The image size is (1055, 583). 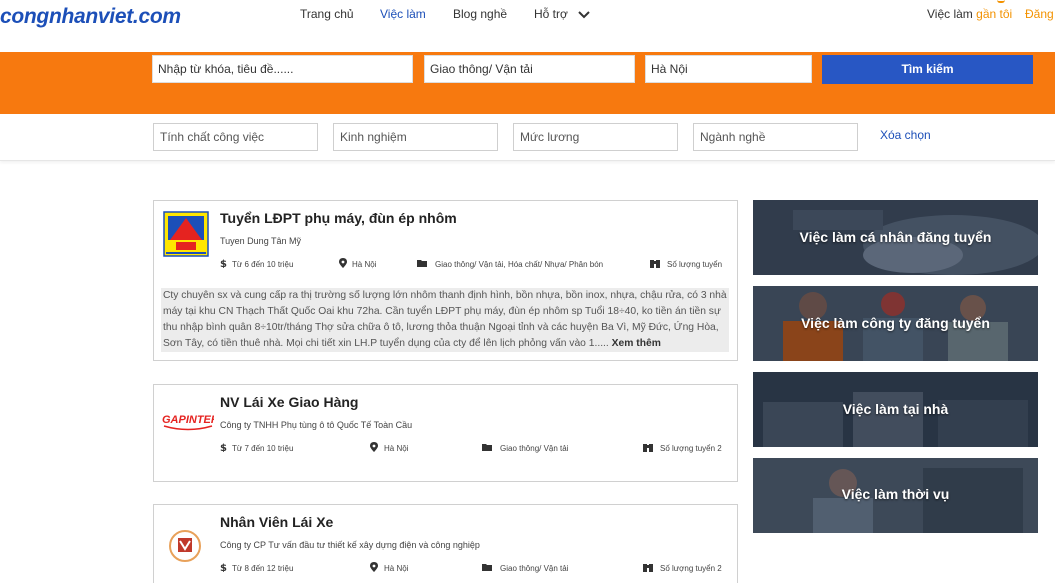 I want to click on category-tile: Việc làm tại nhà, so click(x=895, y=409).